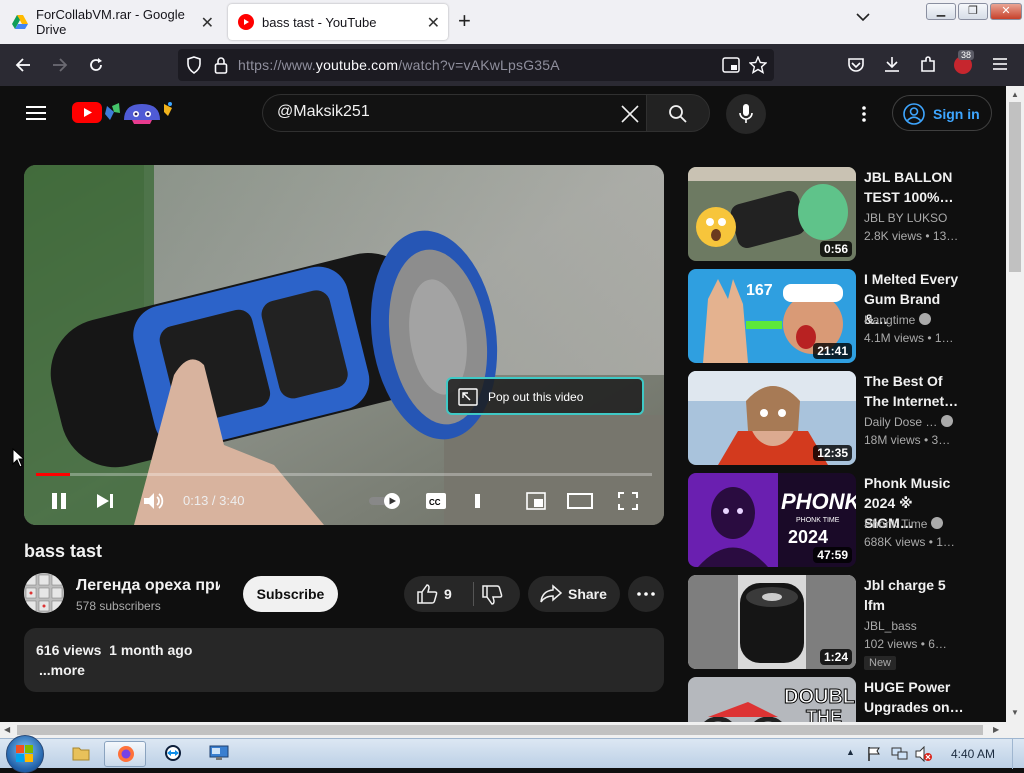 The height and width of the screenshot is (773, 1024). Describe the element at coordinates (7, 729) in the screenshot. I see `scroll-left-arrow-icon: ◀` at that location.